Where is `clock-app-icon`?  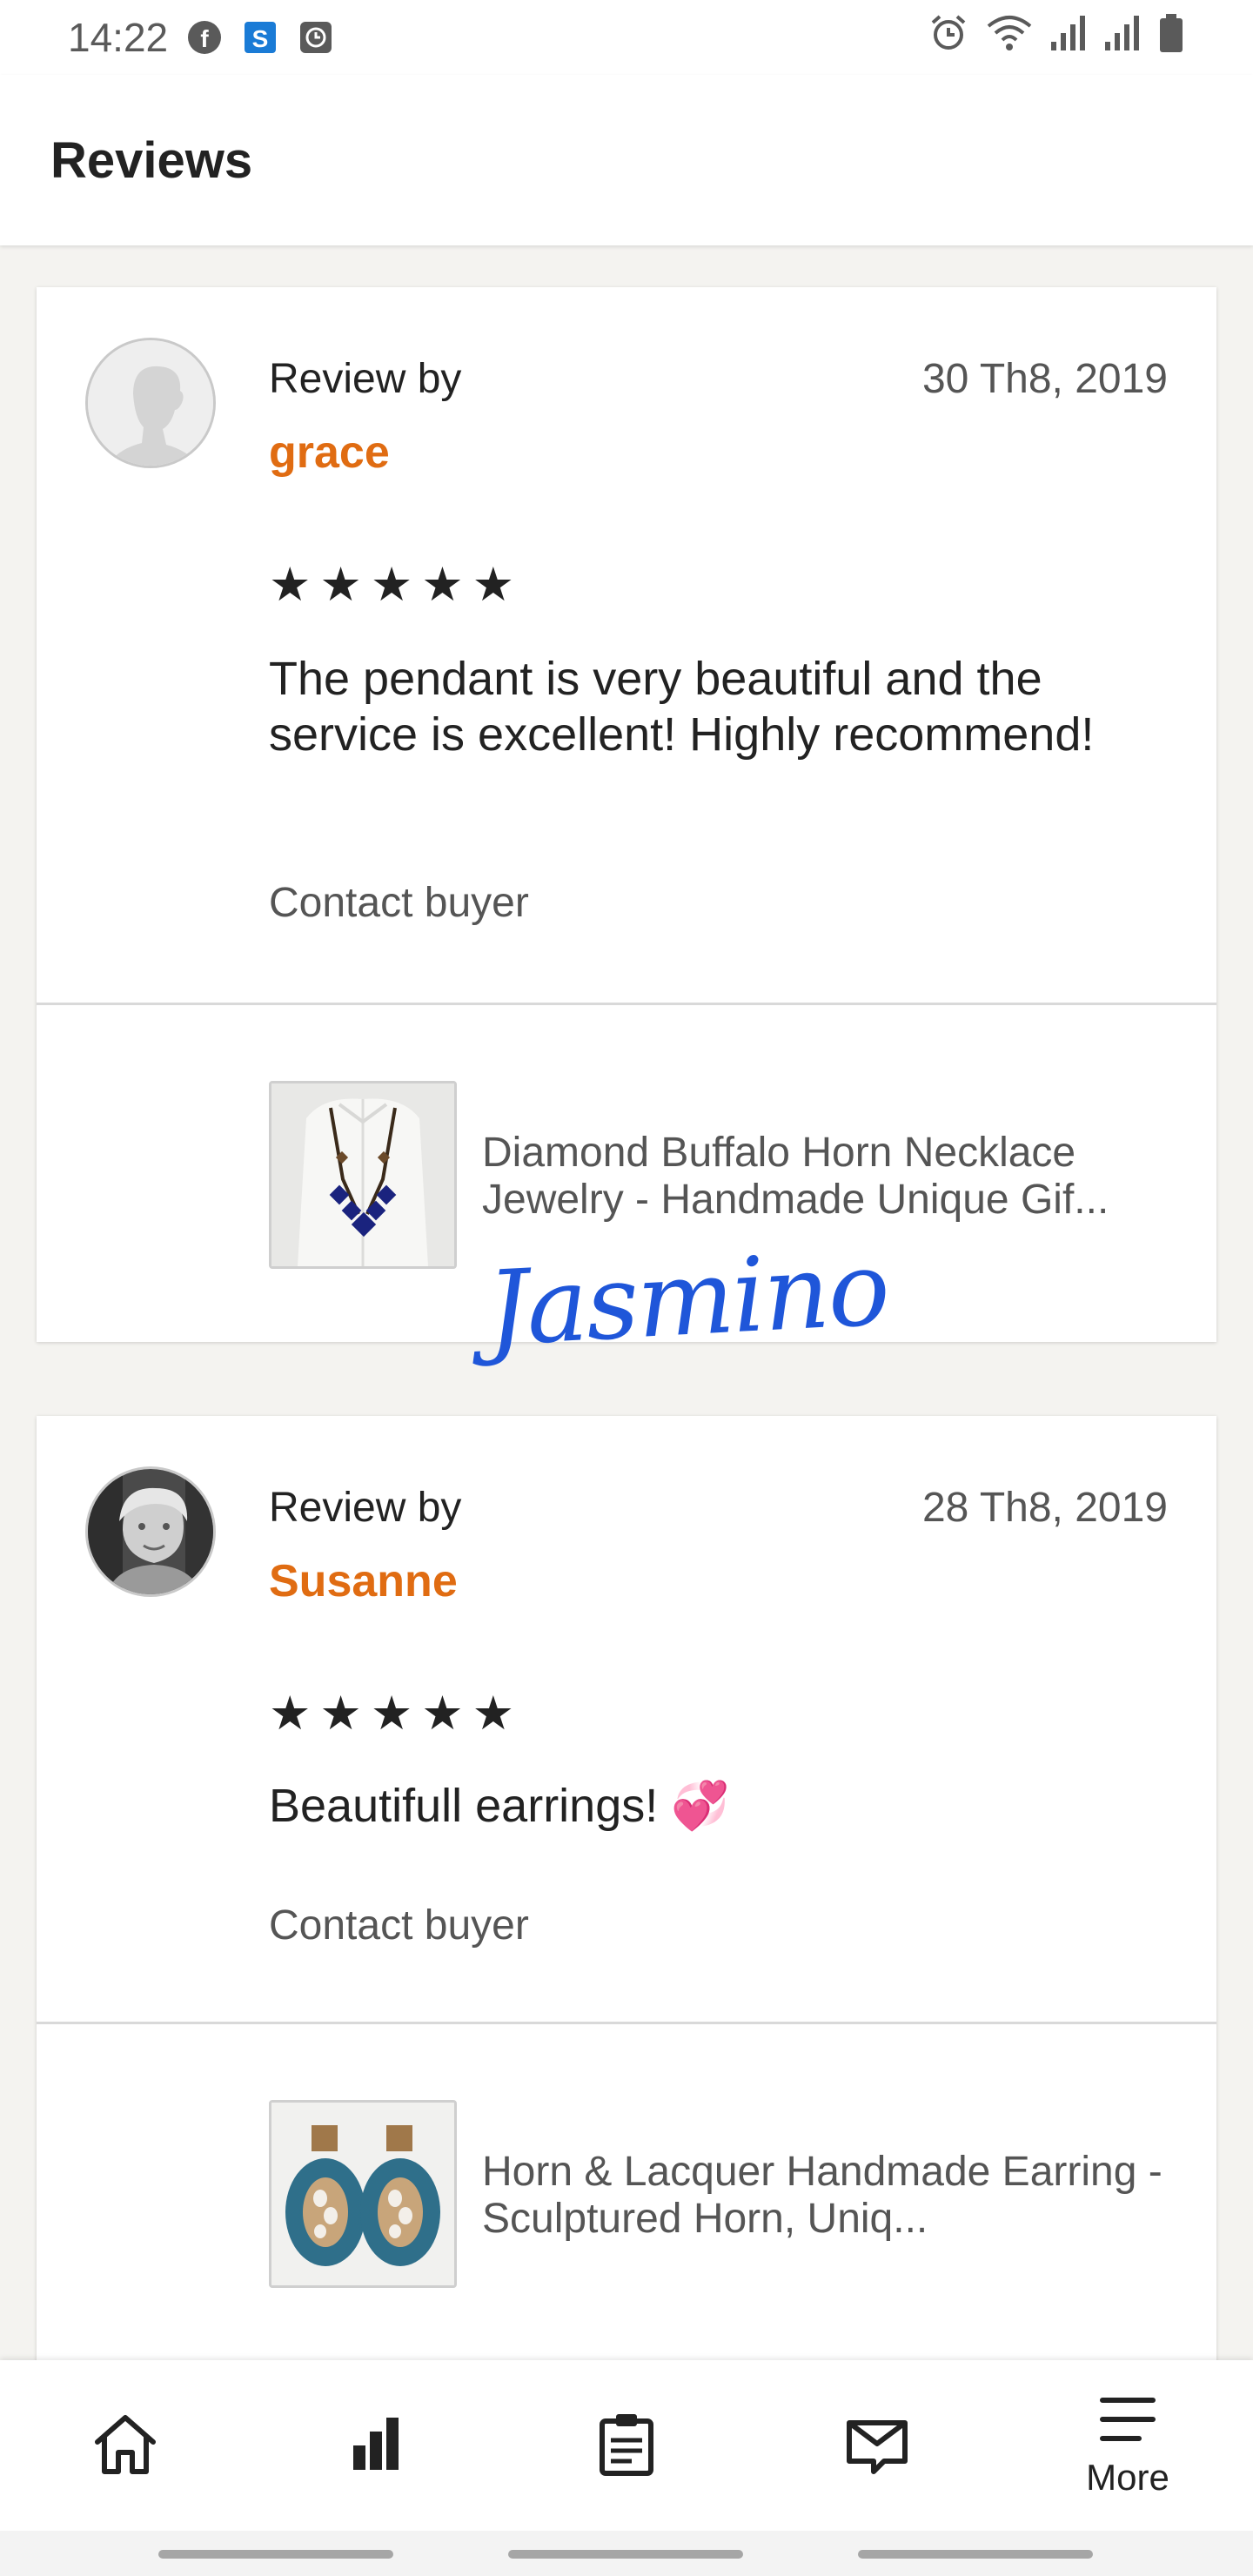 clock-app-icon is located at coordinates (315, 37).